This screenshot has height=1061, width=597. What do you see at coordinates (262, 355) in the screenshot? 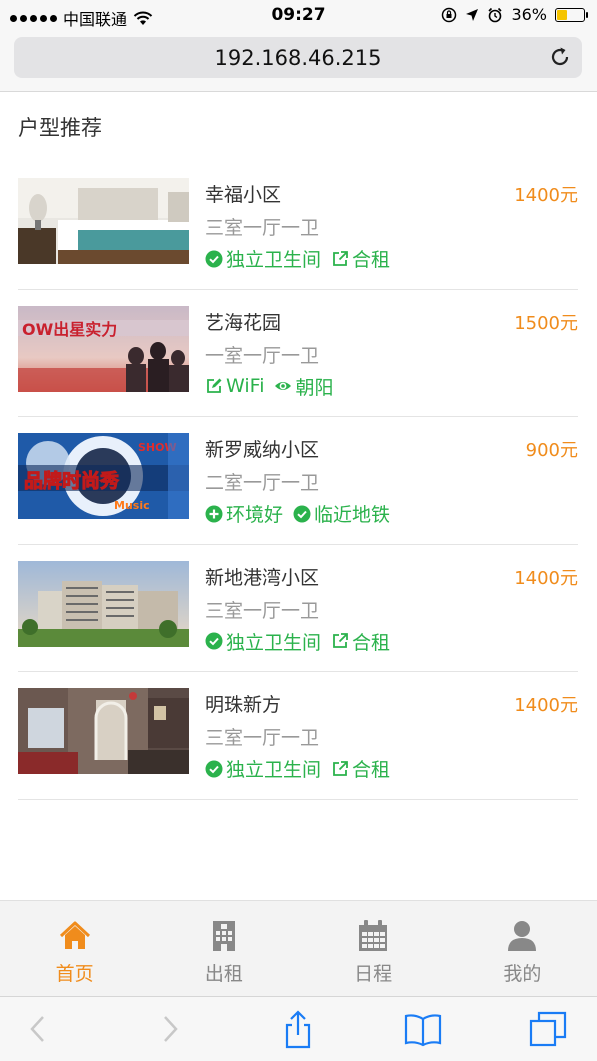
I see `listing-layout: 一室一厅一卫` at bounding box center [262, 355].